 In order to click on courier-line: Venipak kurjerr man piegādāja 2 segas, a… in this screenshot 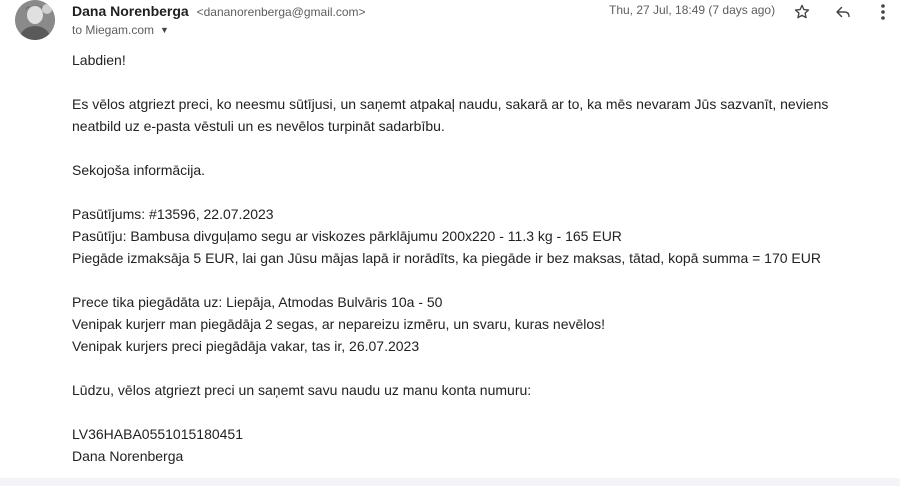, I will do `click(339, 324)`.